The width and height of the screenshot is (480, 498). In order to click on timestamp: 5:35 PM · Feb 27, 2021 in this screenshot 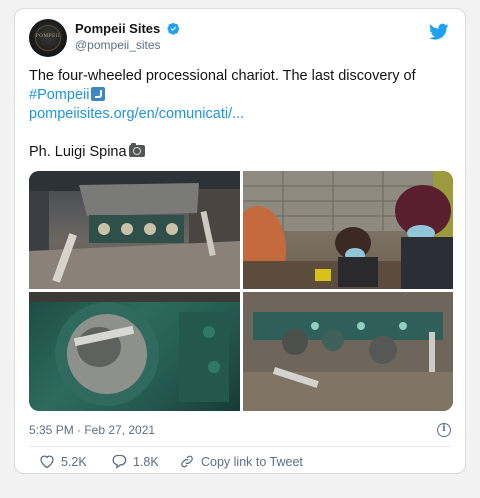, I will do `click(92, 430)`.